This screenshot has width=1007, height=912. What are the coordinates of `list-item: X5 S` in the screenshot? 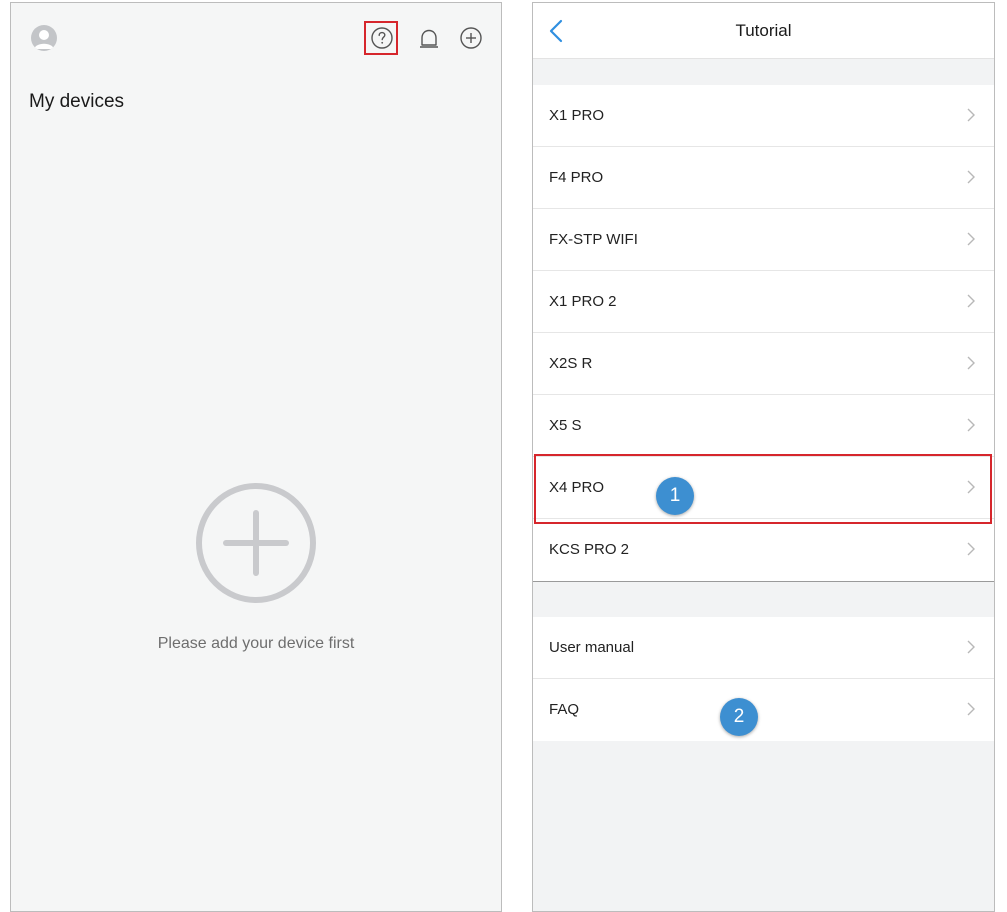 It's located at (763, 426).